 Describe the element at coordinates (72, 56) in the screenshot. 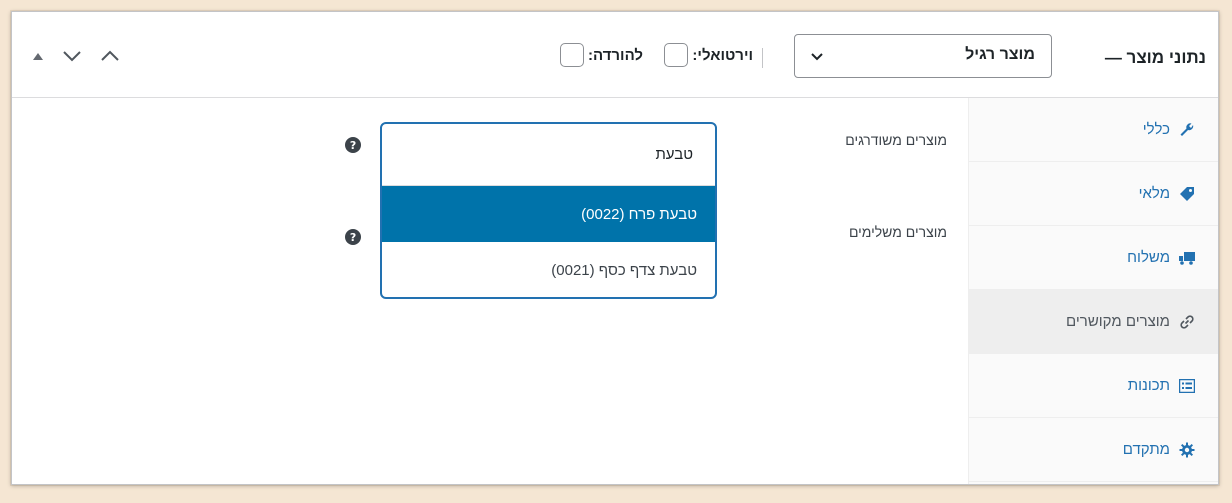

I see `move-down-icon` at that location.